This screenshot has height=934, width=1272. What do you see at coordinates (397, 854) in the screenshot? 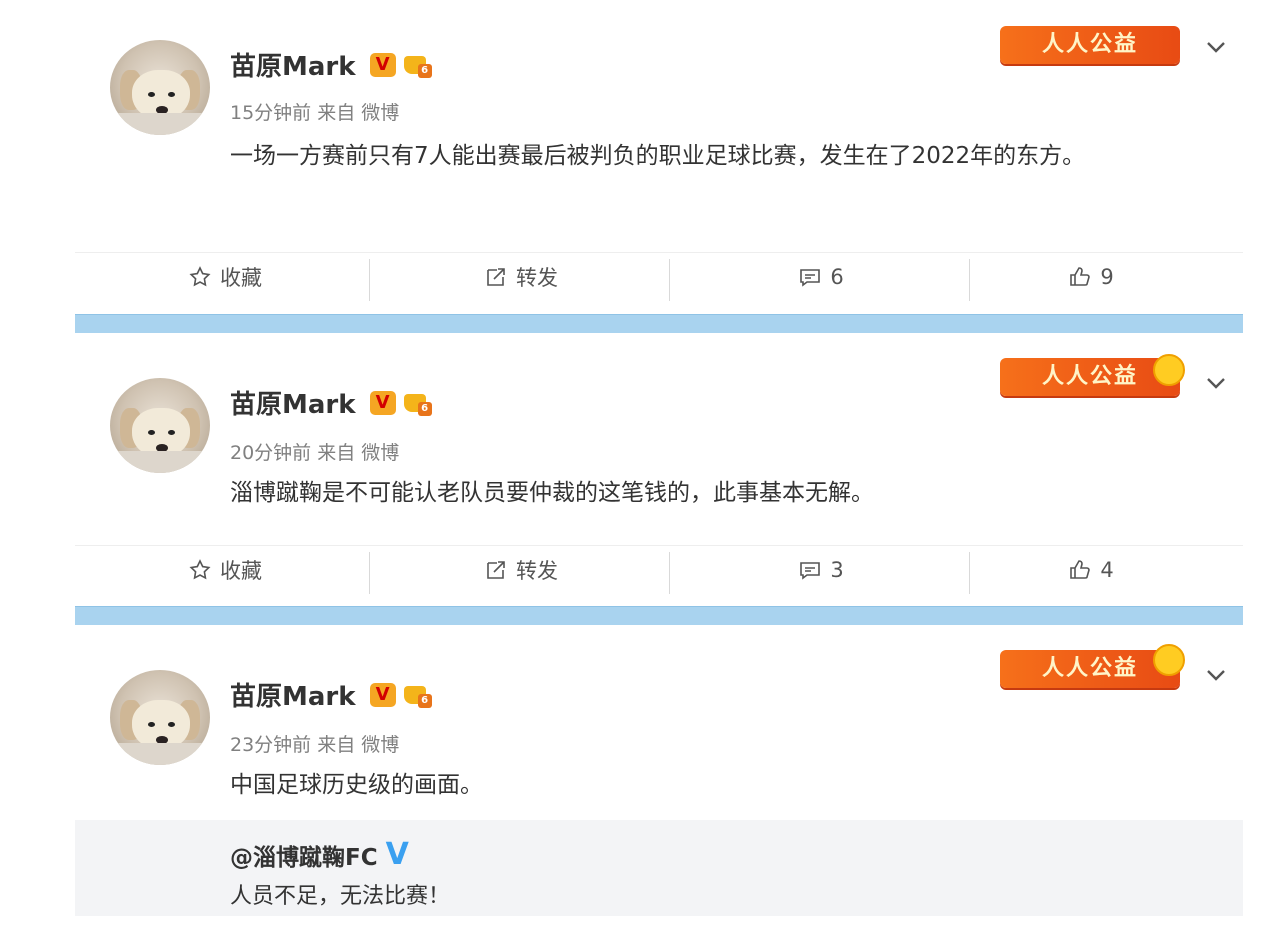
I see `blue-verified-icon: V` at bounding box center [397, 854].